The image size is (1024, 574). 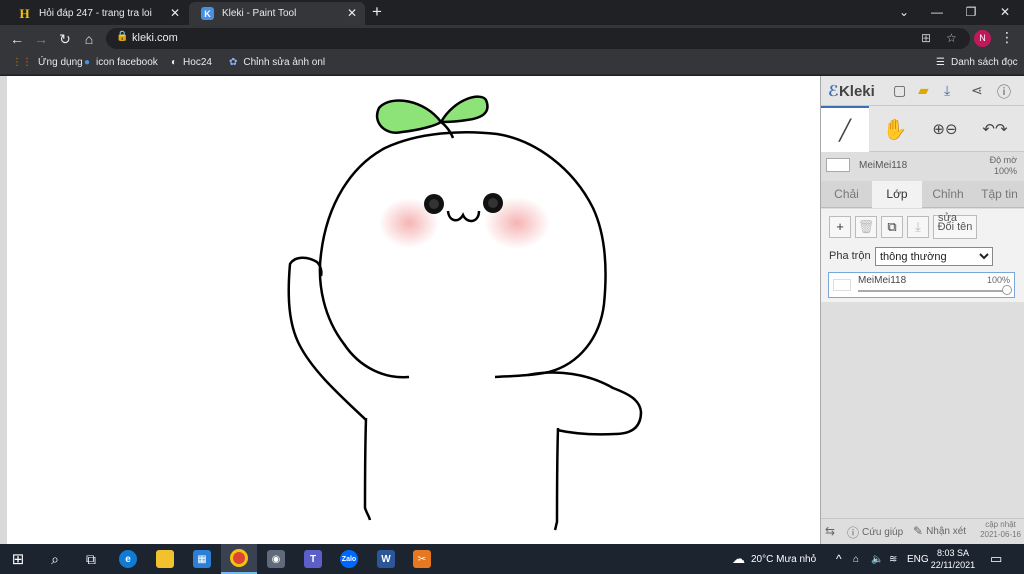 What do you see at coordinates (977, 90) in the screenshot?
I see `share-icon: ⋖` at bounding box center [977, 90].